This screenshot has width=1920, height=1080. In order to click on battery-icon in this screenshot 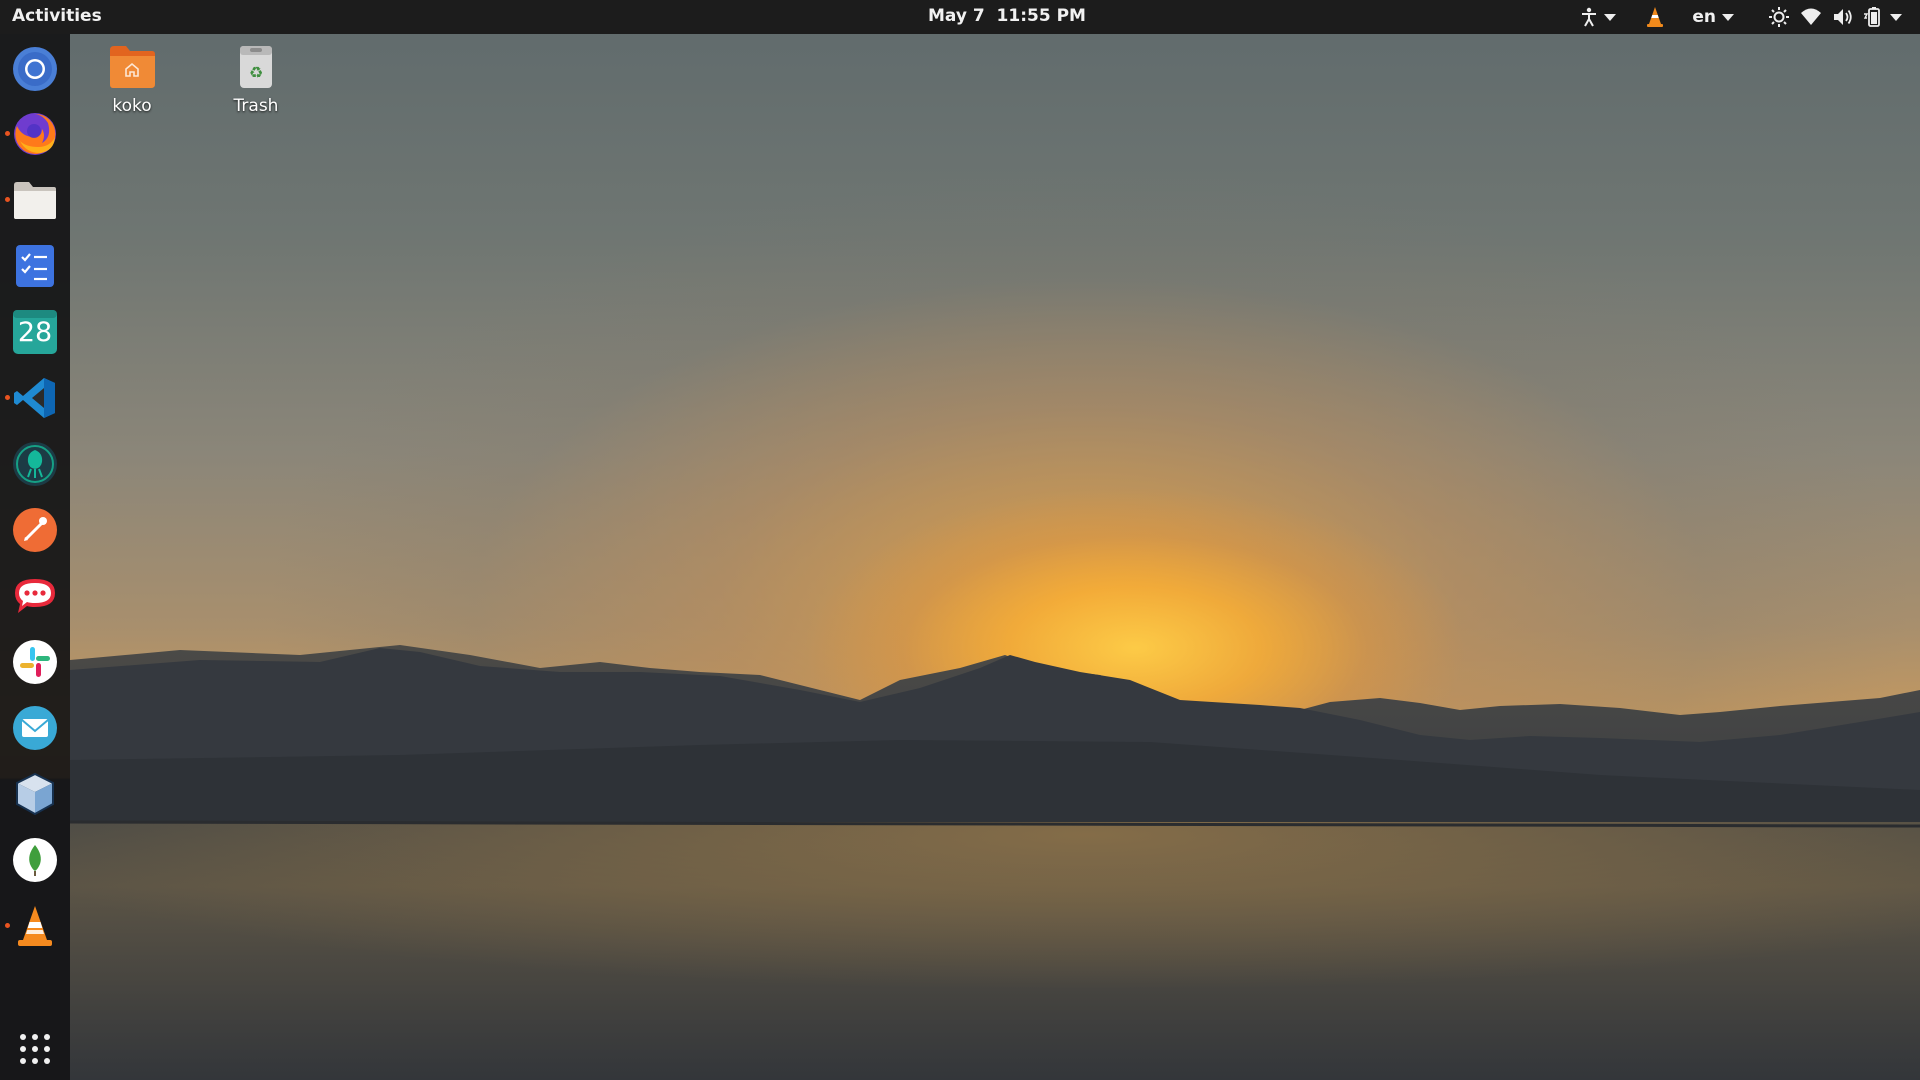, I will do `click(1871, 17)`.